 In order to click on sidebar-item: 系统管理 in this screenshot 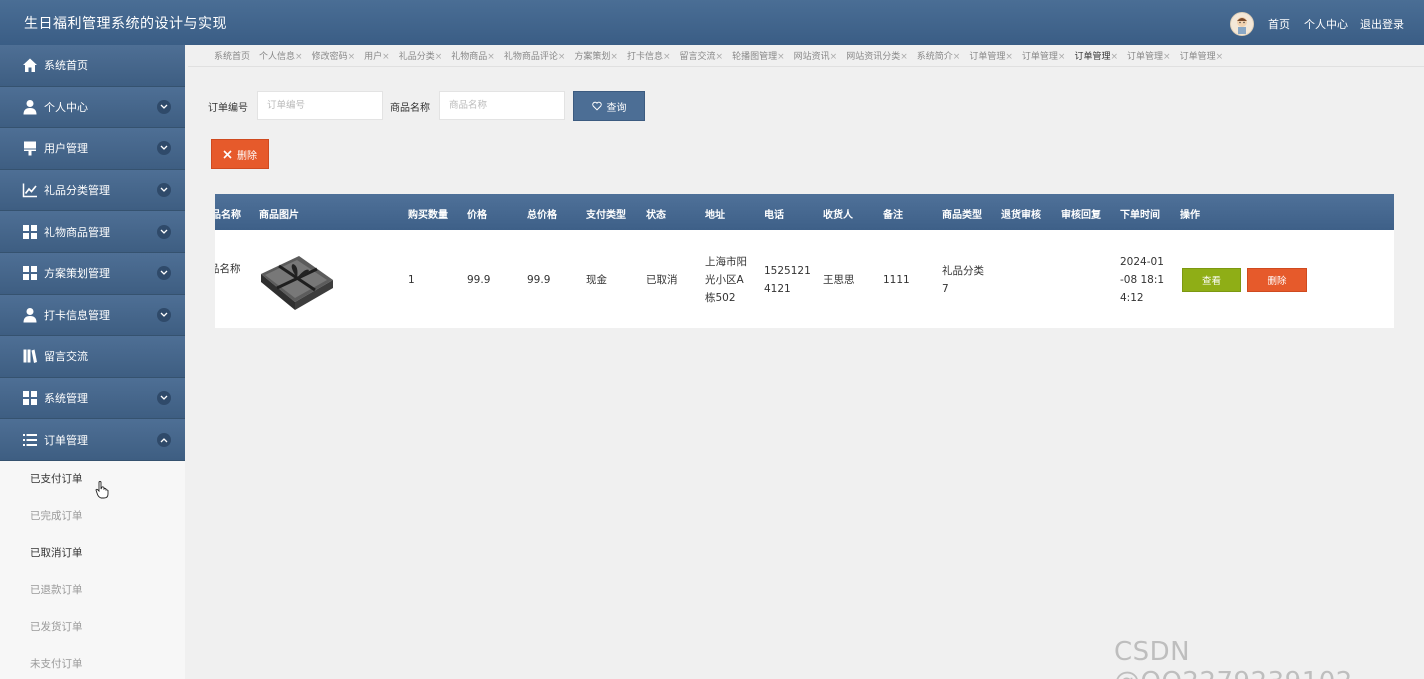, I will do `click(92, 398)`.